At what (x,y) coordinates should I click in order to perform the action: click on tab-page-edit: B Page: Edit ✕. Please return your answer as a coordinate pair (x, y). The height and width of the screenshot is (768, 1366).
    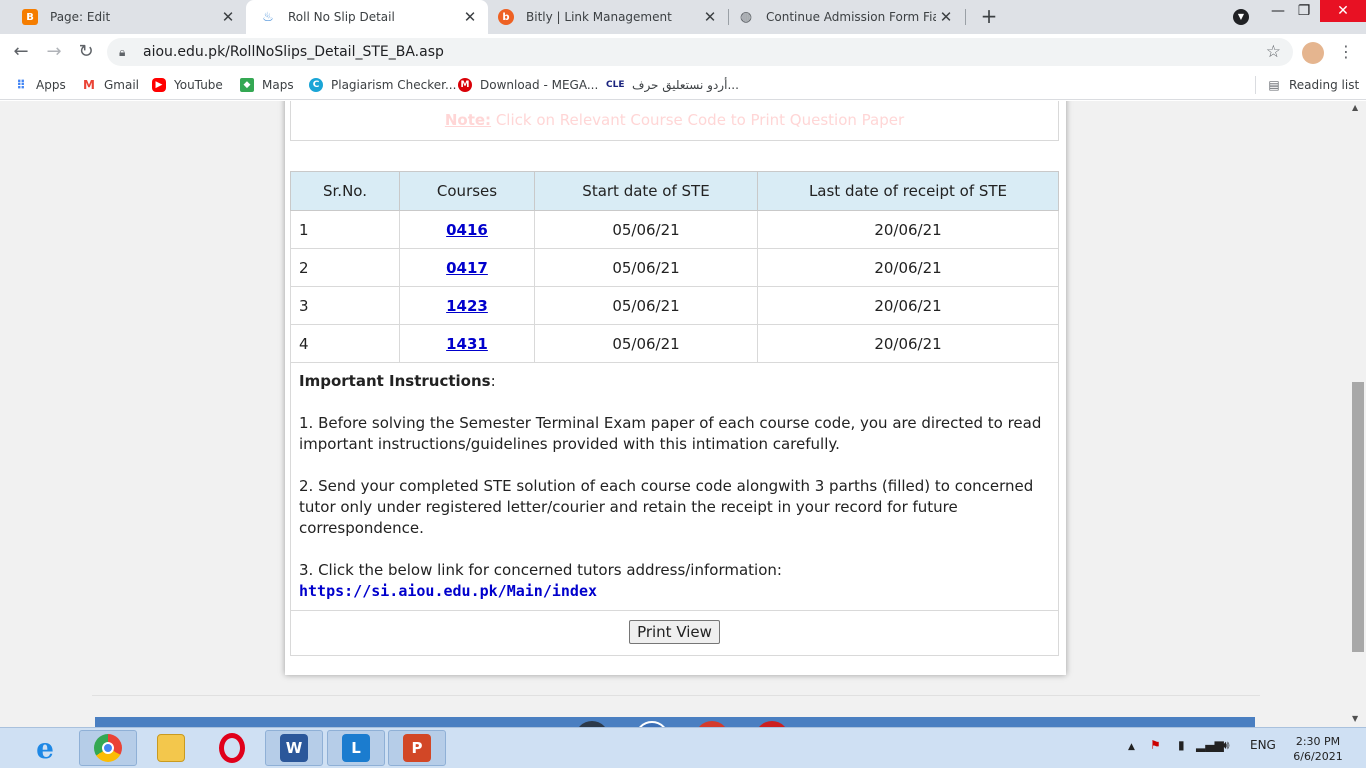
    Looking at the image, I should click on (123, 17).